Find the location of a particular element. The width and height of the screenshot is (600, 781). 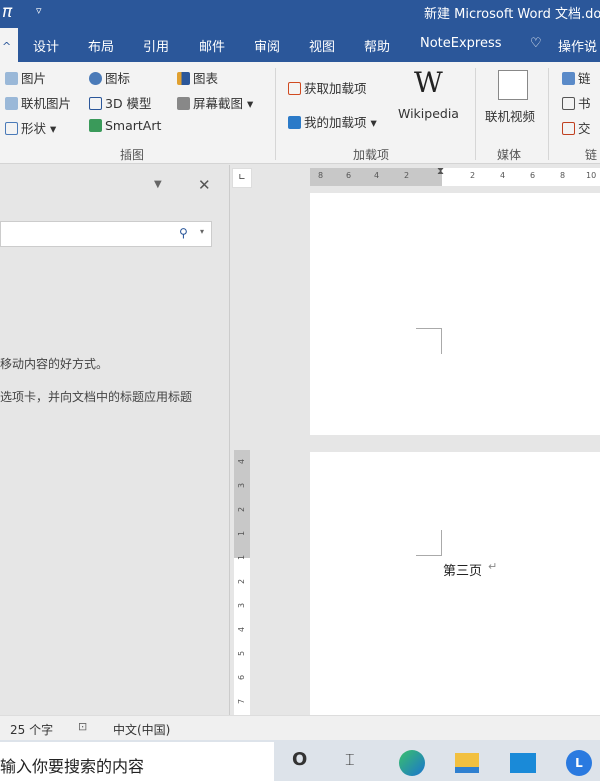

group-label-illustrations: 插图 is located at coordinates (132, 155).